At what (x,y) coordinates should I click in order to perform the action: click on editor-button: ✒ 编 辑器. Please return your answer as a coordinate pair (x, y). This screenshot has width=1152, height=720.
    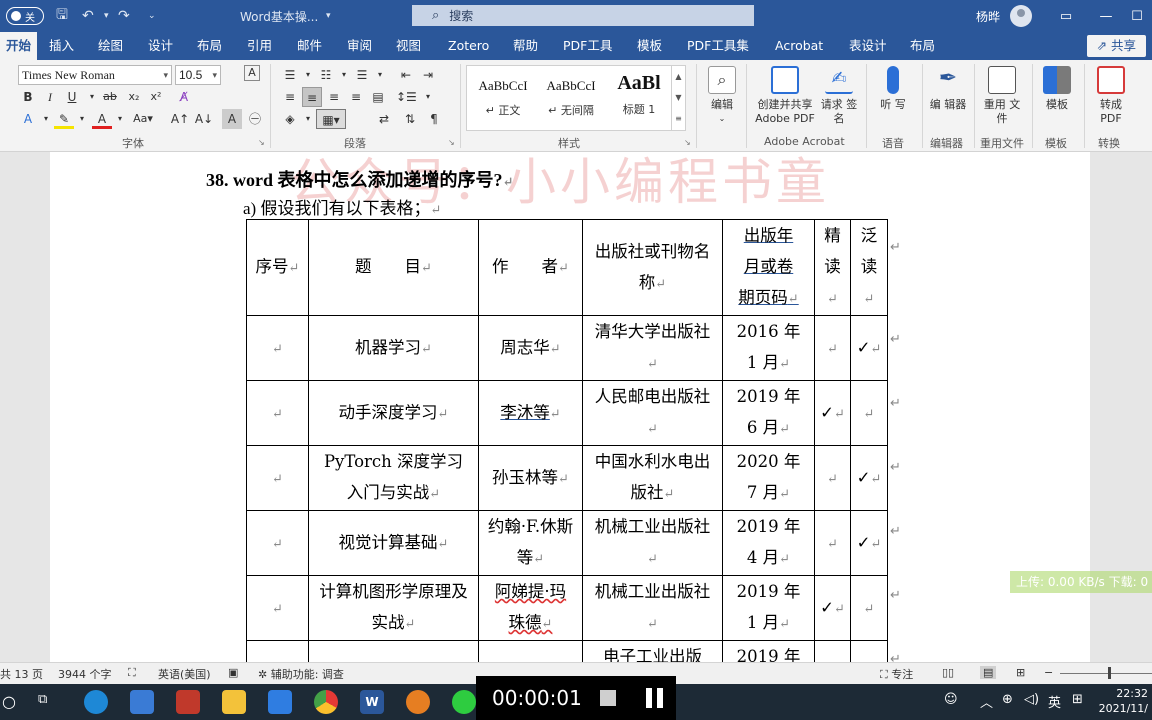
    Looking at the image, I should click on (948, 89).